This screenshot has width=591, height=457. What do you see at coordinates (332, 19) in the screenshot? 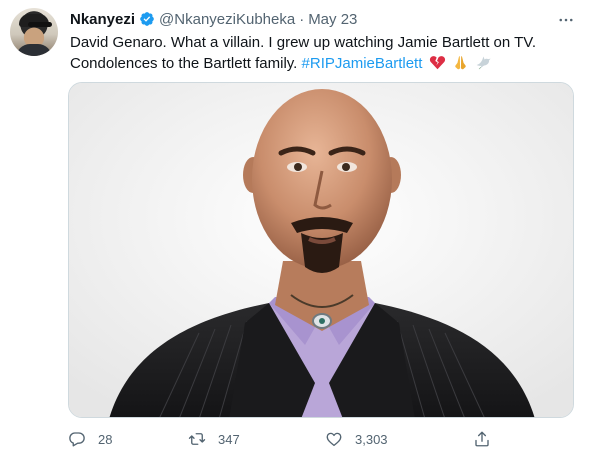
I see `tweet-date: May 23` at bounding box center [332, 19].